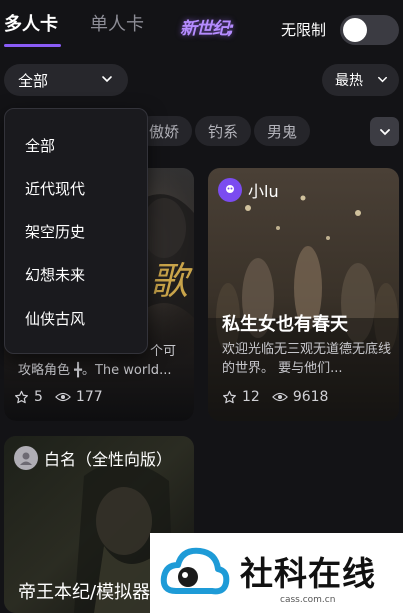  I want to click on toggle-knob, so click(355, 30).